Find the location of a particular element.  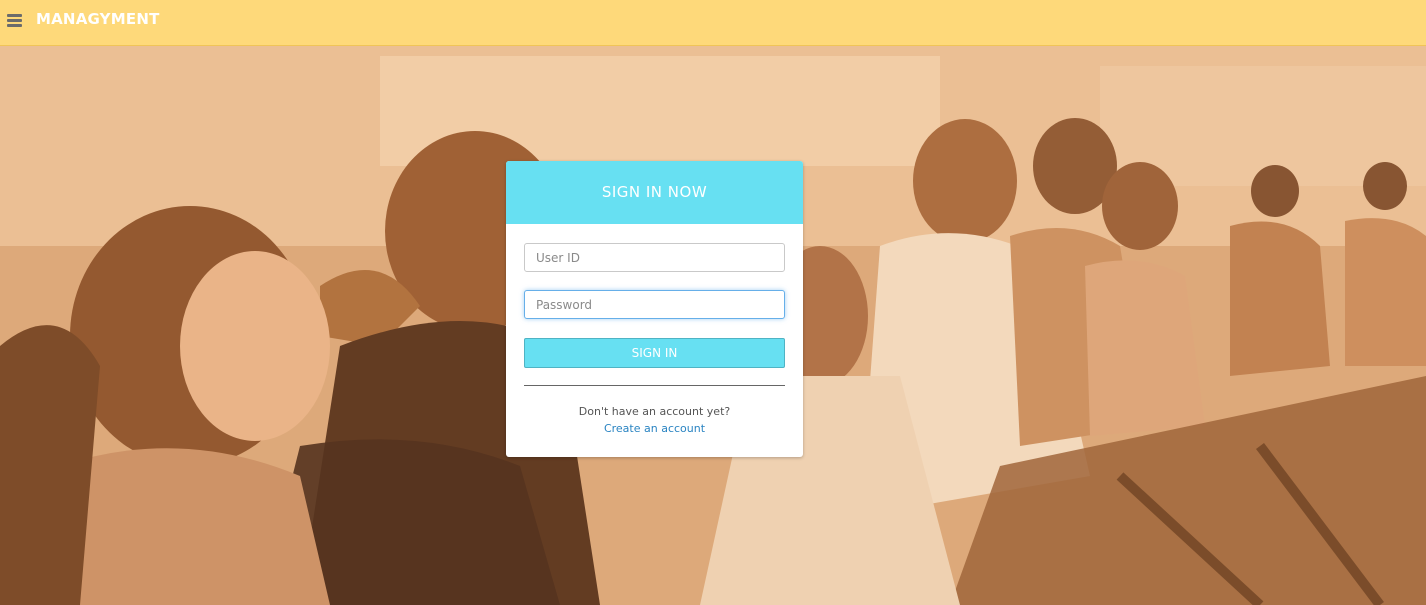

user-id-input is located at coordinates (654, 257).